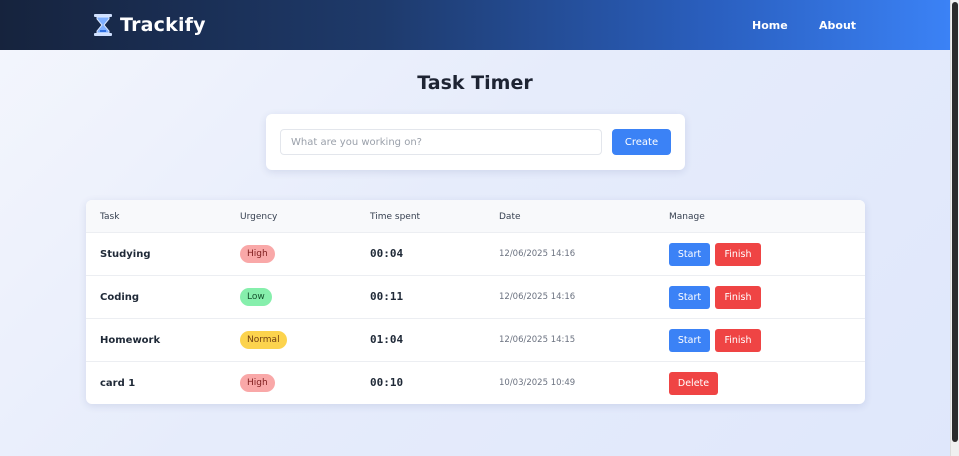 The width and height of the screenshot is (959, 456). Describe the element at coordinates (130, 340) in the screenshot. I see `task-name: Homework` at that location.